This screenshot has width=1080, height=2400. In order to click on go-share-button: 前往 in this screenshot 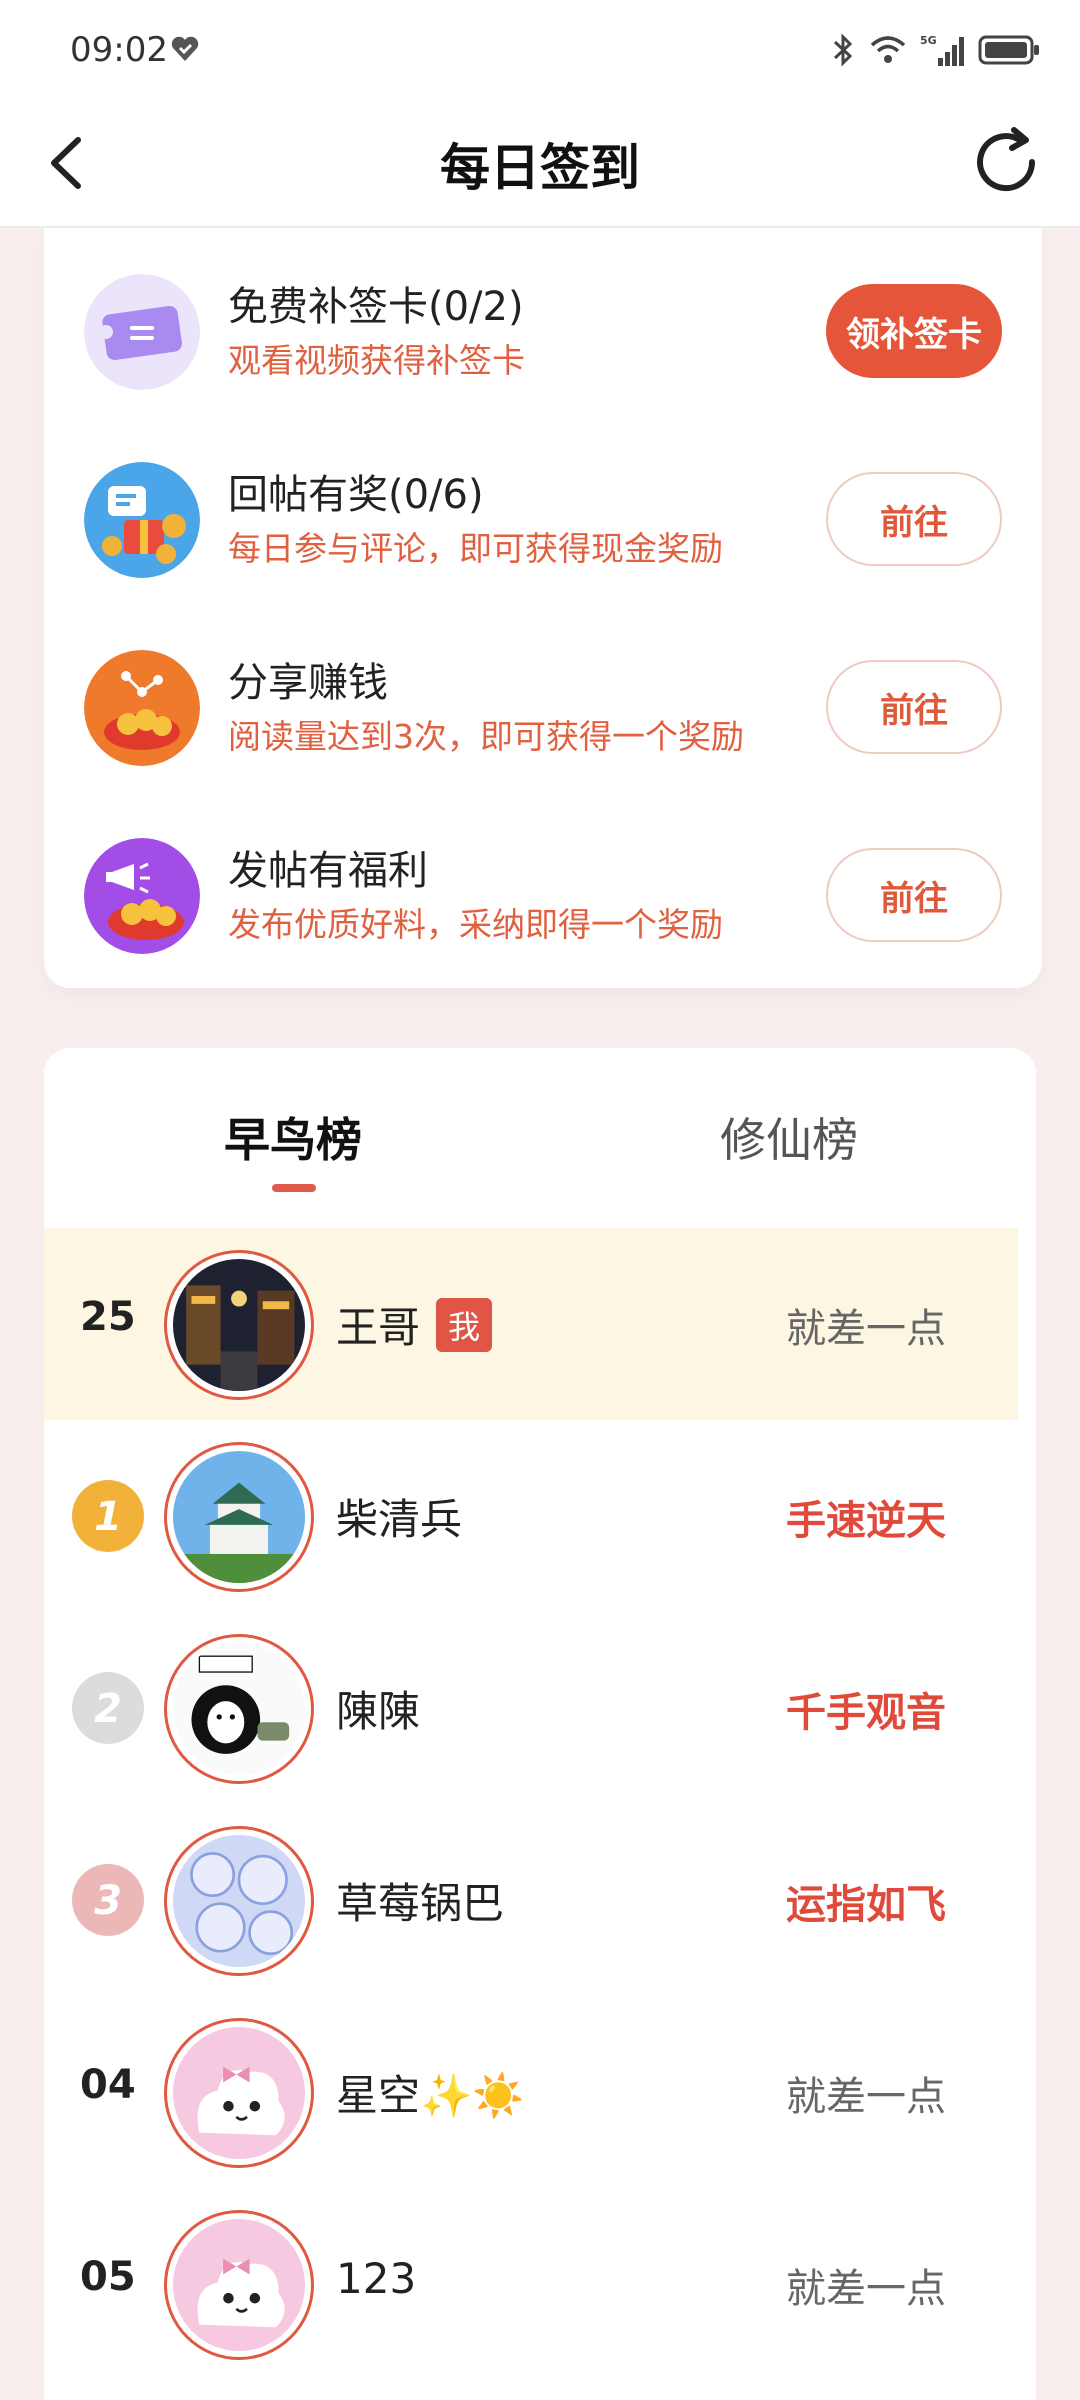, I will do `click(914, 707)`.